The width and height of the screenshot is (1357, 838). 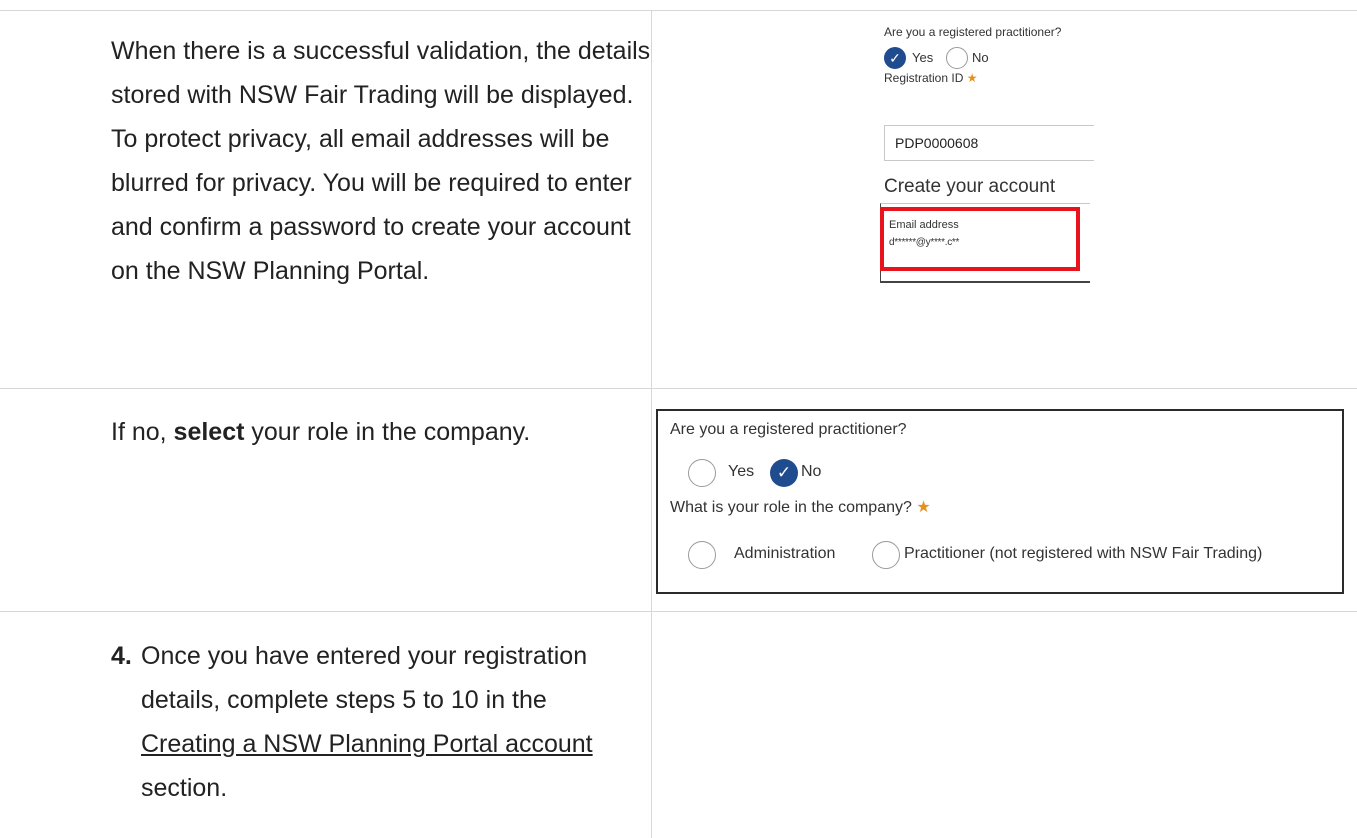 What do you see at coordinates (970, 186) in the screenshot?
I see `create-account-heading: Create your account` at bounding box center [970, 186].